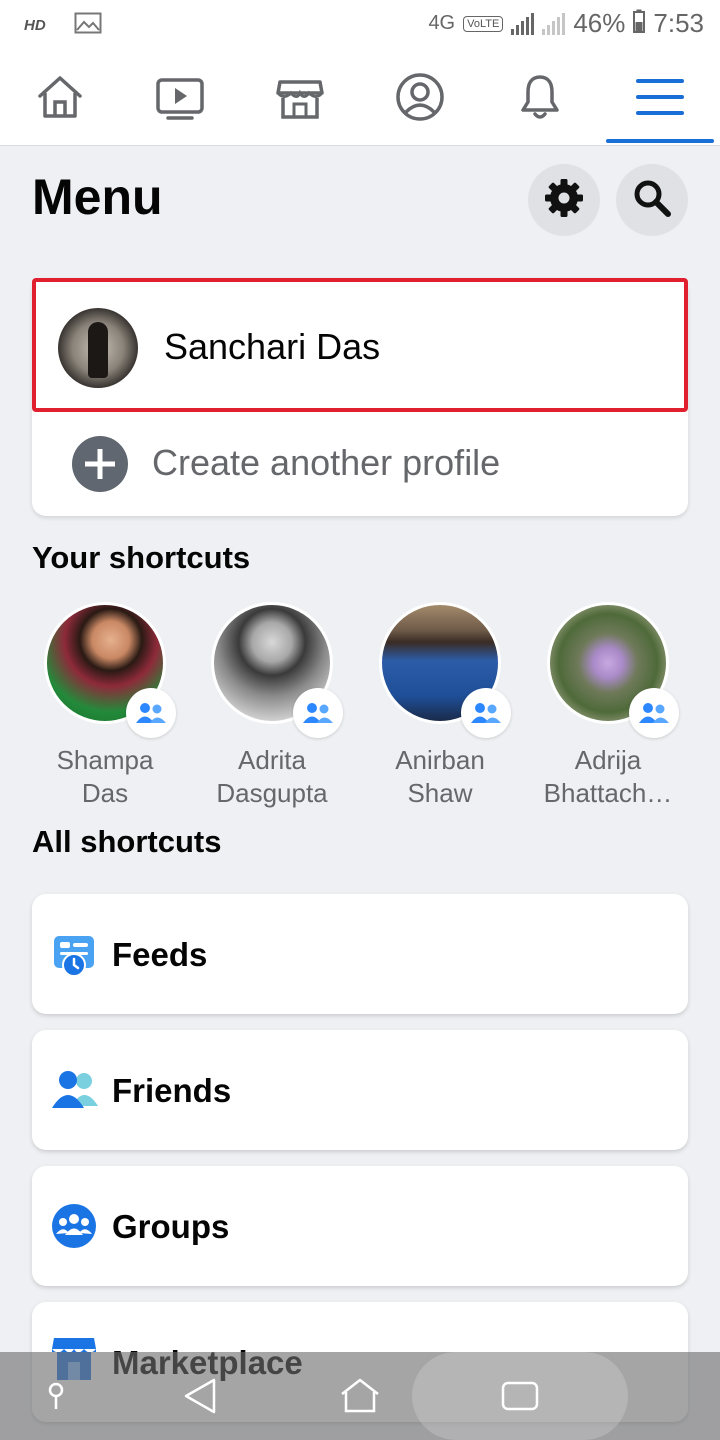 This screenshot has height=1440, width=720. Describe the element at coordinates (272, 346) in the screenshot. I see `profile-name: Sanchari Das` at that location.